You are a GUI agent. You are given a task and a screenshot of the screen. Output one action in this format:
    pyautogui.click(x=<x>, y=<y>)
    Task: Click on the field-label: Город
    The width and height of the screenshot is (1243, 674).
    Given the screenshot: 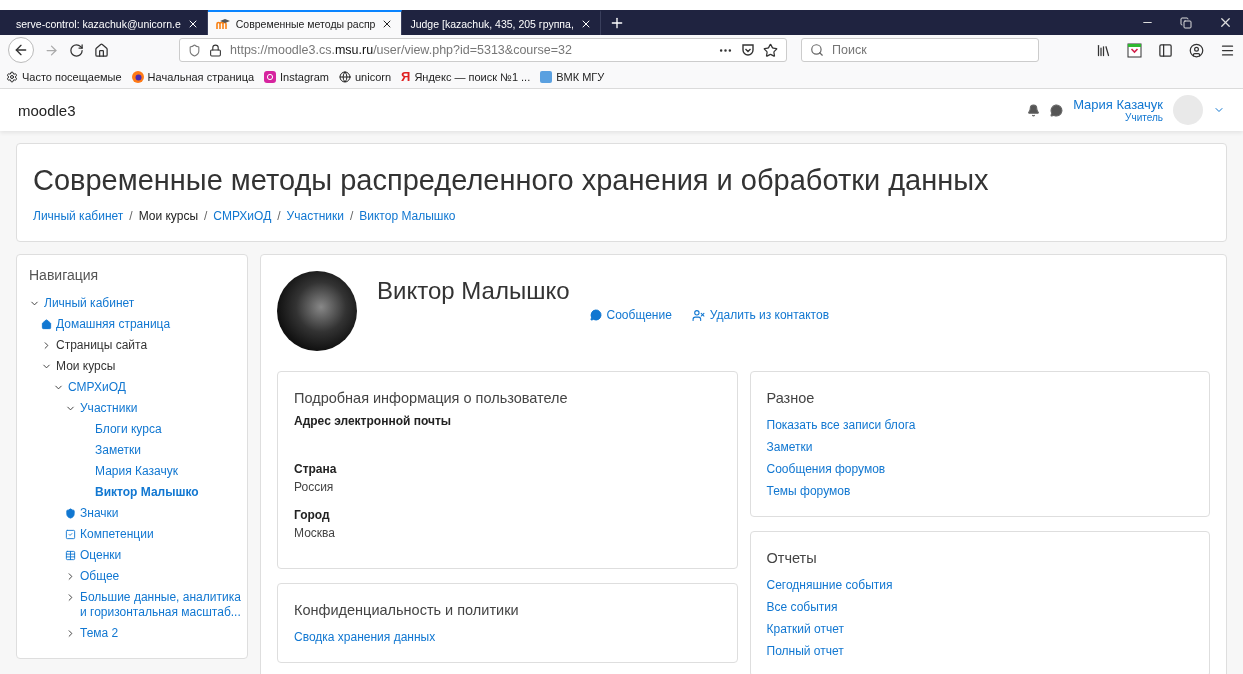 What is the action you would take?
    pyautogui.click(x=312, y=515)
    